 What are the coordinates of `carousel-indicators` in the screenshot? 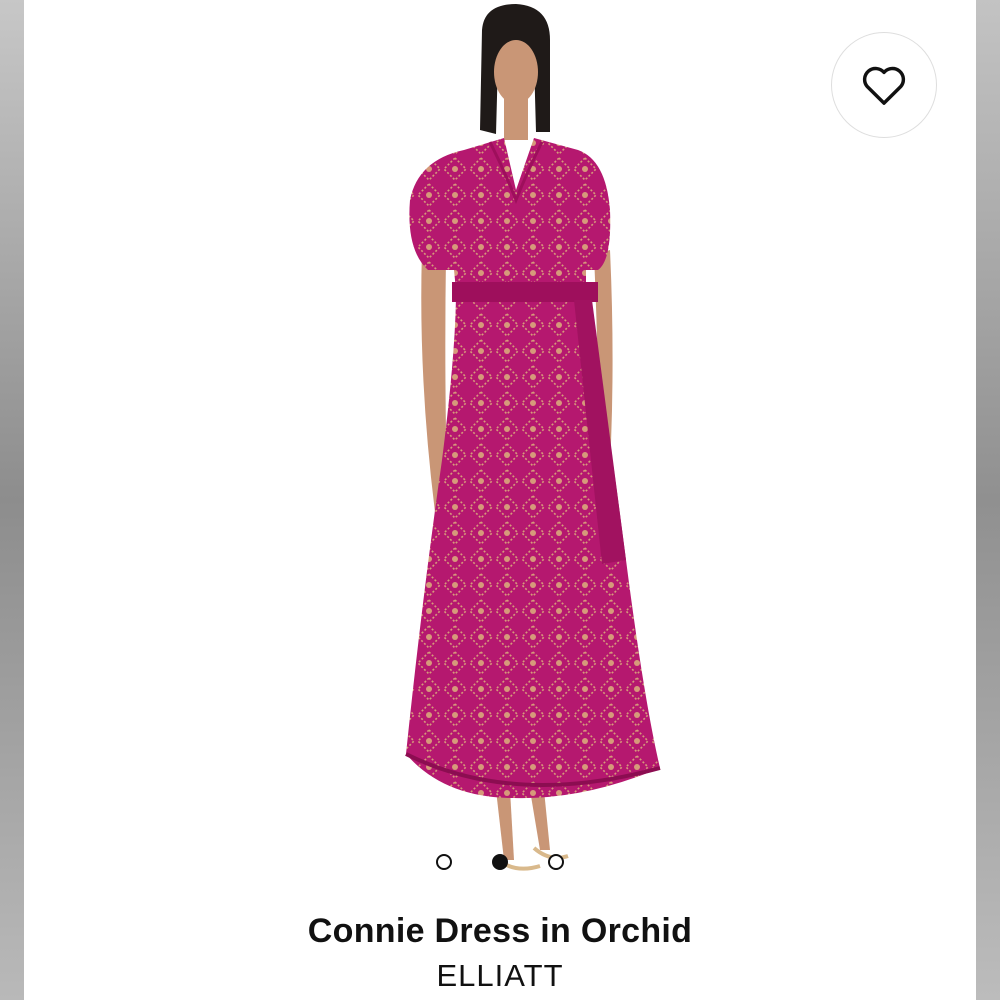 It's located at (500, 862).